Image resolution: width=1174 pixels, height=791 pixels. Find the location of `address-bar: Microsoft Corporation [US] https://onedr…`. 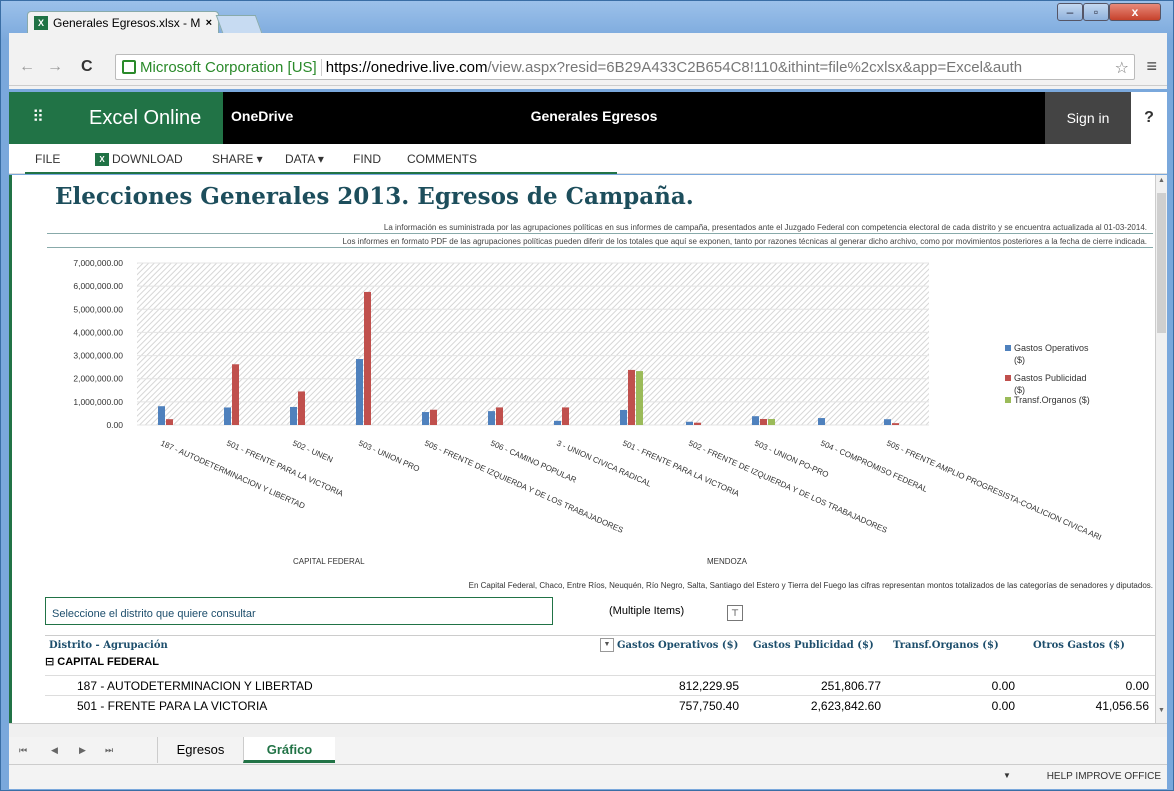

address-bar: Microsoft Corporation [US] https://onedr… is located at coordinates (625, 67).